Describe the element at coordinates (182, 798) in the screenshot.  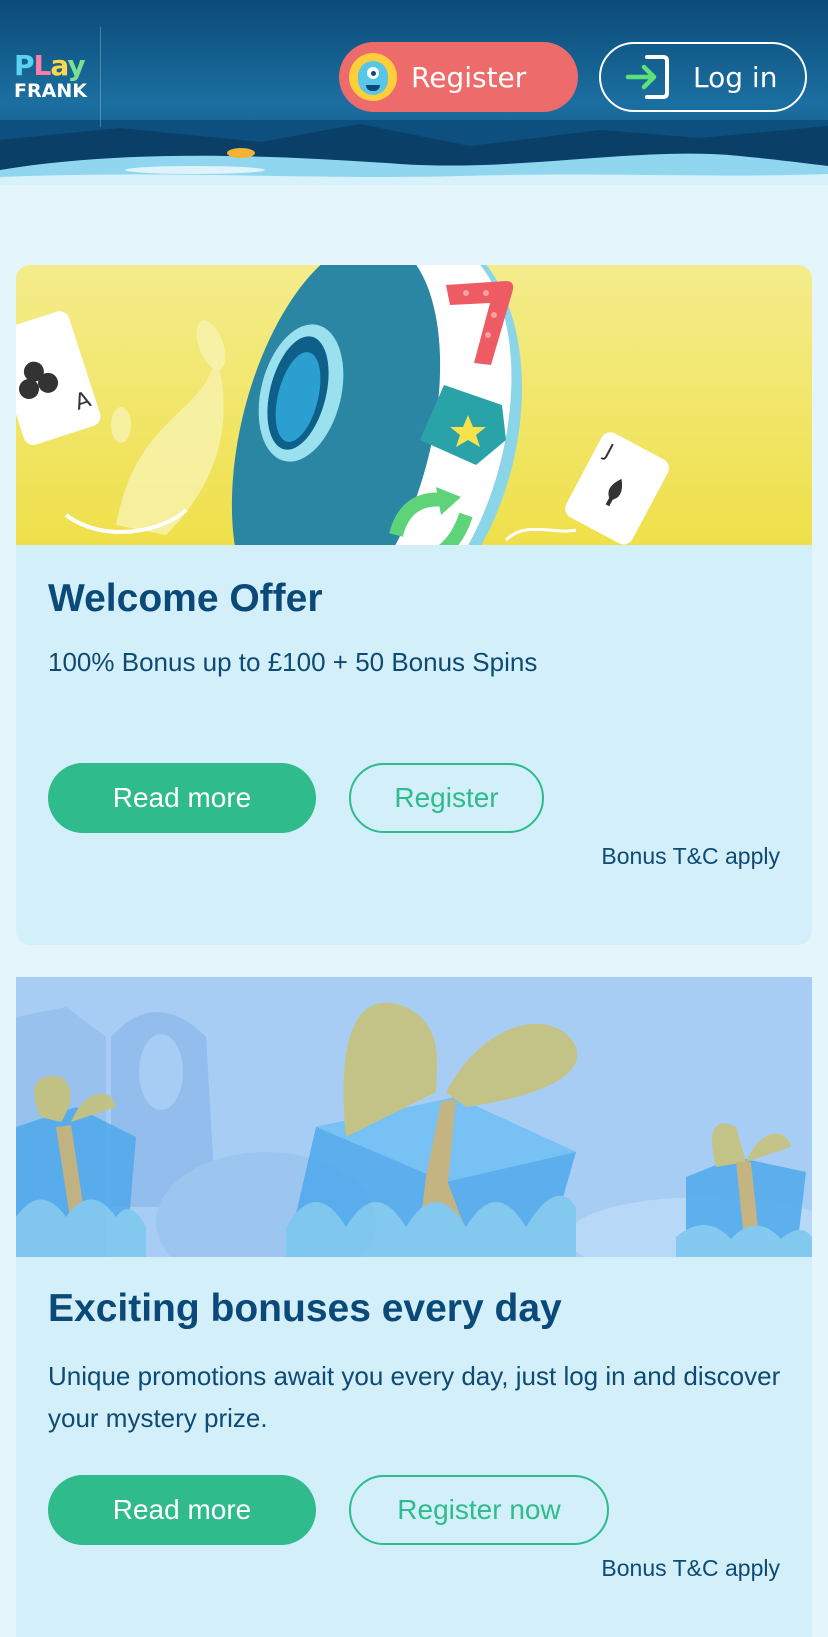
I see `welcome-offer-read-more-button: Read more` at that location.